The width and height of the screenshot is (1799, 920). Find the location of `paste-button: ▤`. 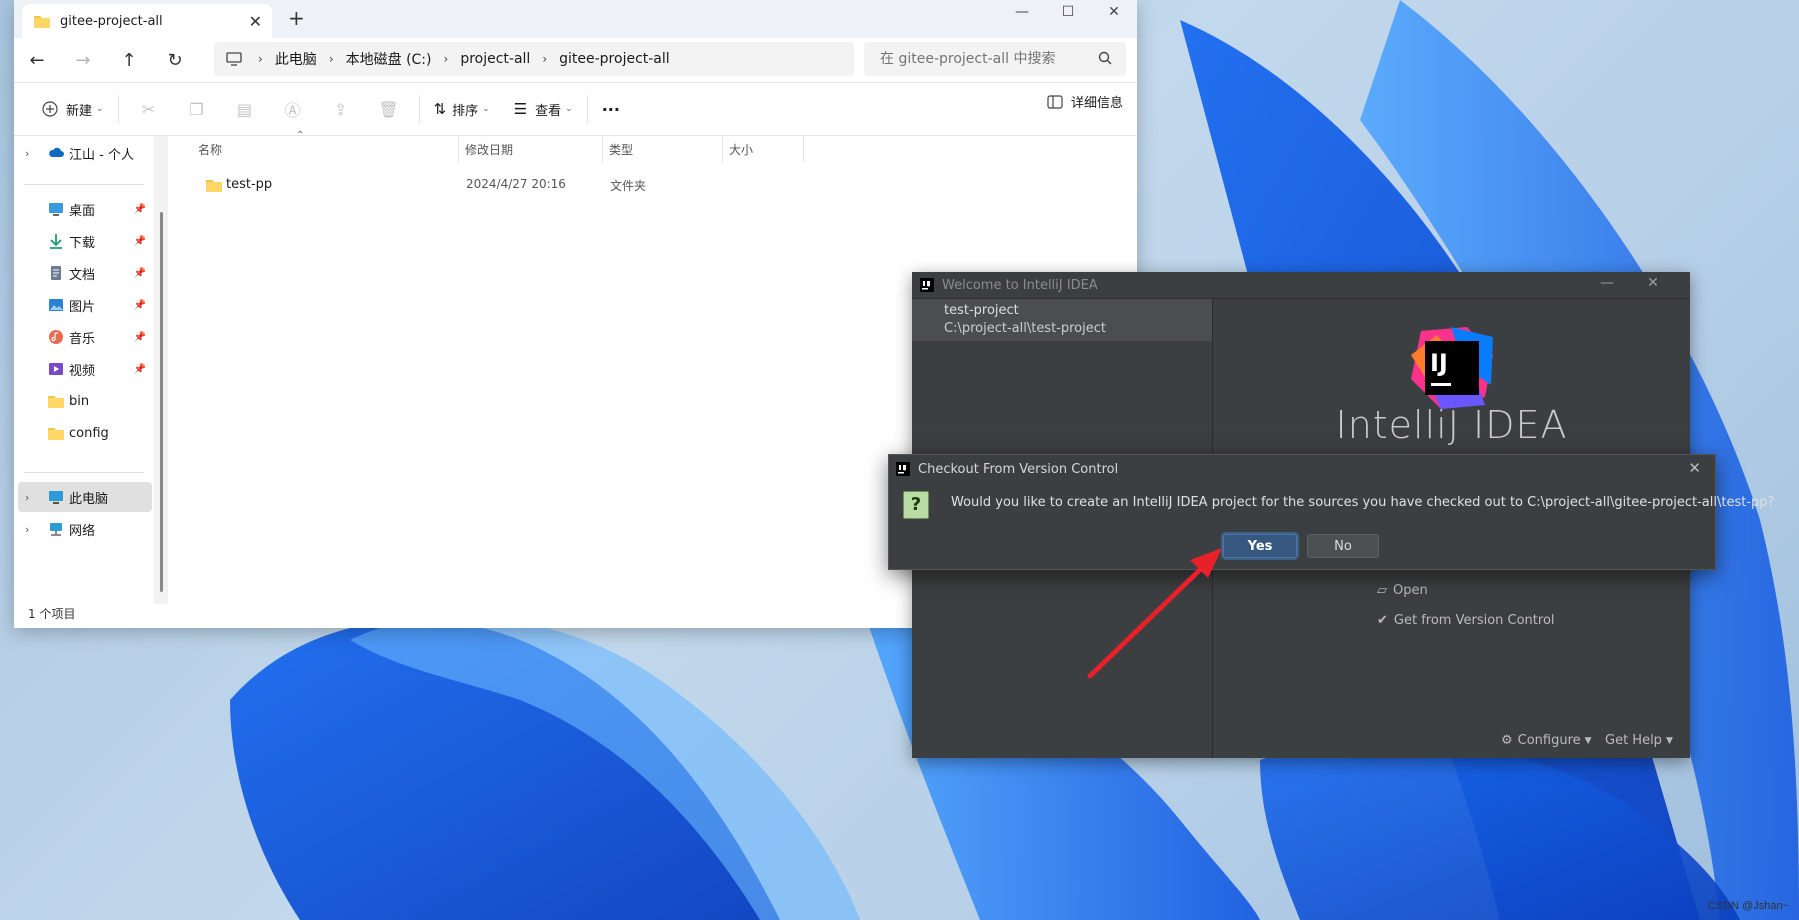

paste-button: ▤ is located at coordinates (245, 109).